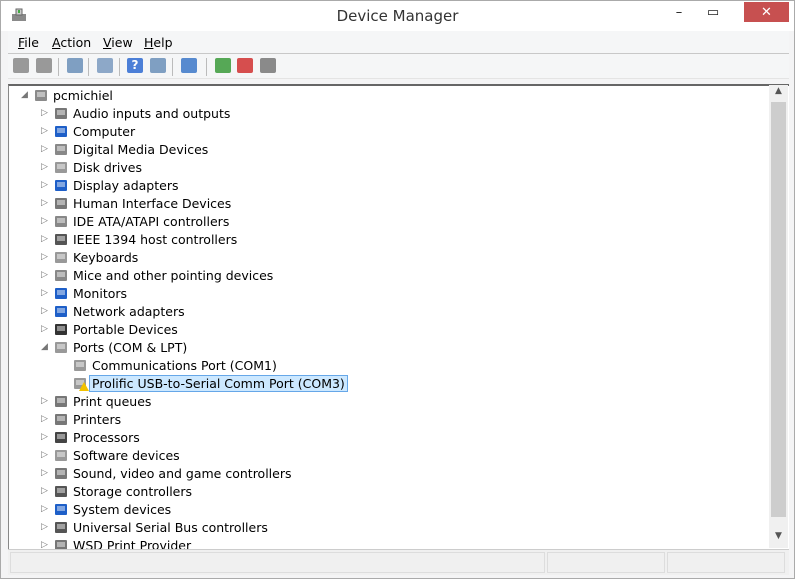  Describe the element at coordinates (170, 527) in the screenshot. I see `tree-item-label: Universal Serial Bus controllers` at that location.